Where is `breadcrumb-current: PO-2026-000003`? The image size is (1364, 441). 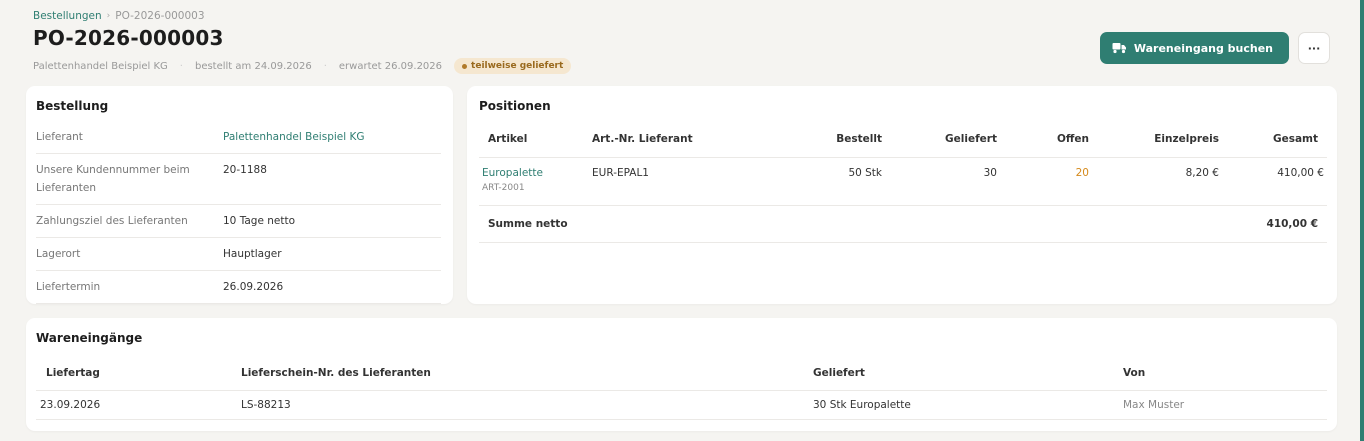
breadcrumb-current: PO-2026-000003 is located at coordinates (160, 16).